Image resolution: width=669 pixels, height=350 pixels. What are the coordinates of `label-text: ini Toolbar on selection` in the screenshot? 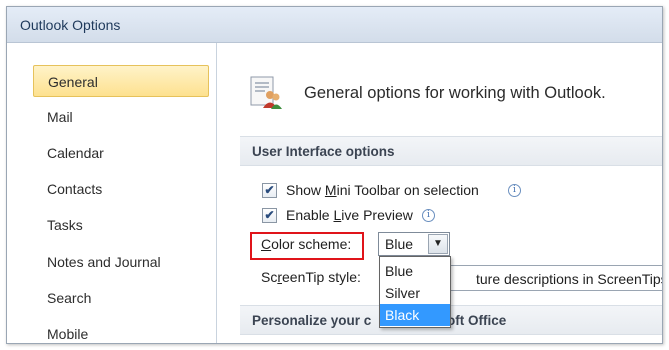 It's located at (407, 190).